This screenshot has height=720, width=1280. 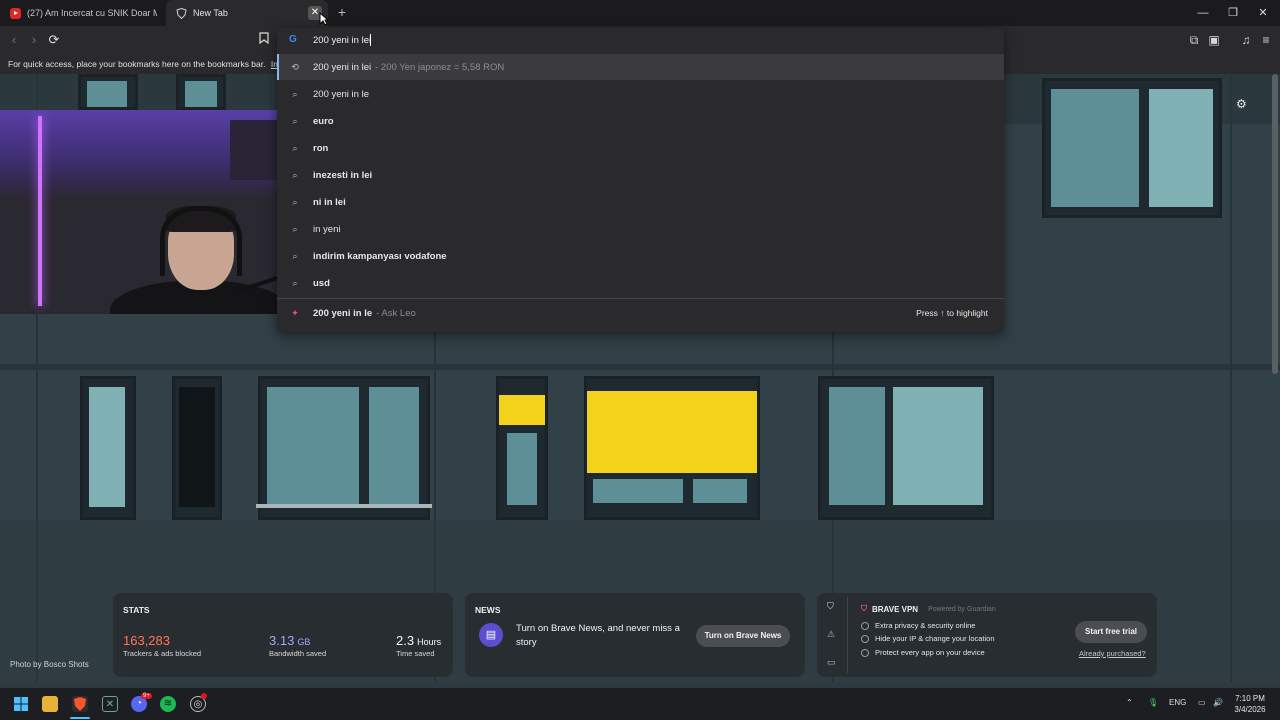 I want to click on suggestion-detail: - 200 Yen japonez = 5,58 RON, so click(x=440, y=67).